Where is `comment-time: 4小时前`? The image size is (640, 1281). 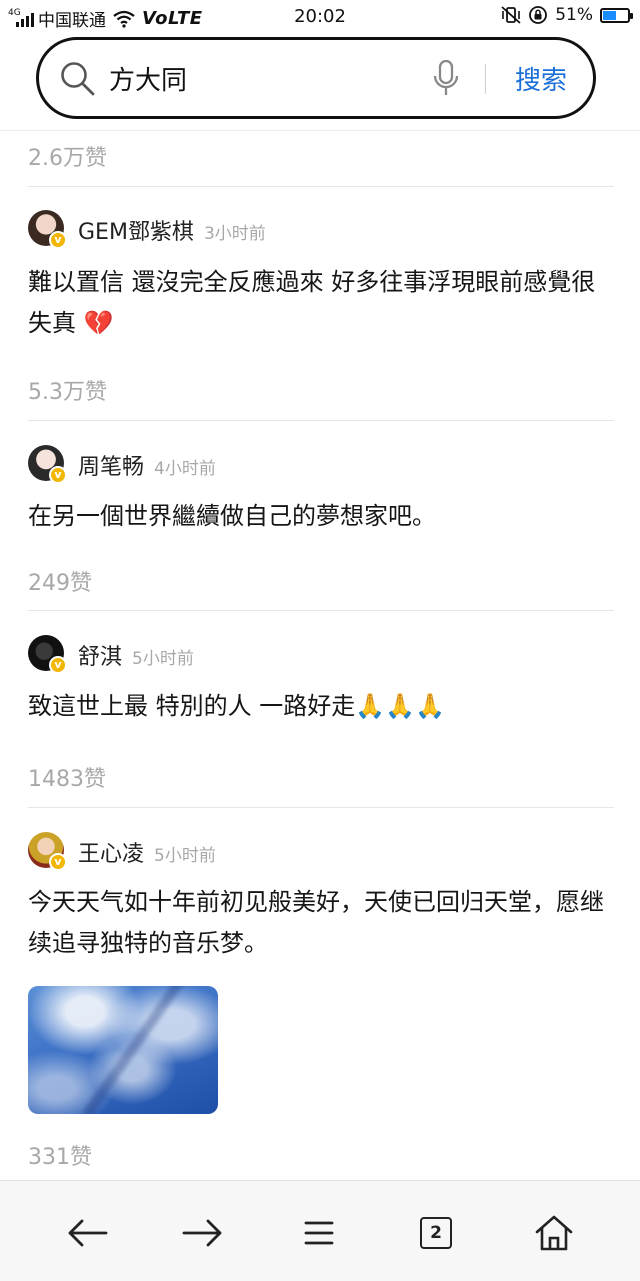 comment-time: 4小时前 is located at coordinates (185, 469).